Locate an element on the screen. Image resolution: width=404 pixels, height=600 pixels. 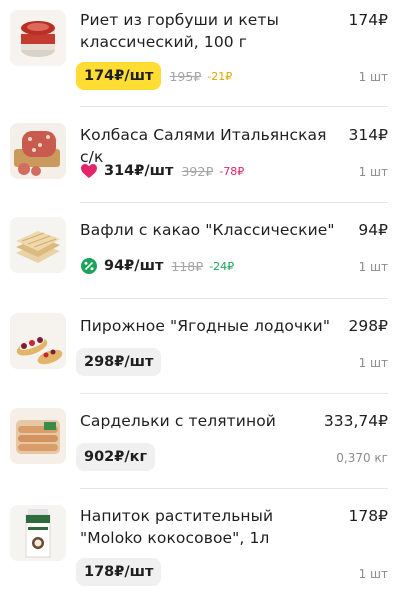
wafers-icon is located at coordinates (38, 245).